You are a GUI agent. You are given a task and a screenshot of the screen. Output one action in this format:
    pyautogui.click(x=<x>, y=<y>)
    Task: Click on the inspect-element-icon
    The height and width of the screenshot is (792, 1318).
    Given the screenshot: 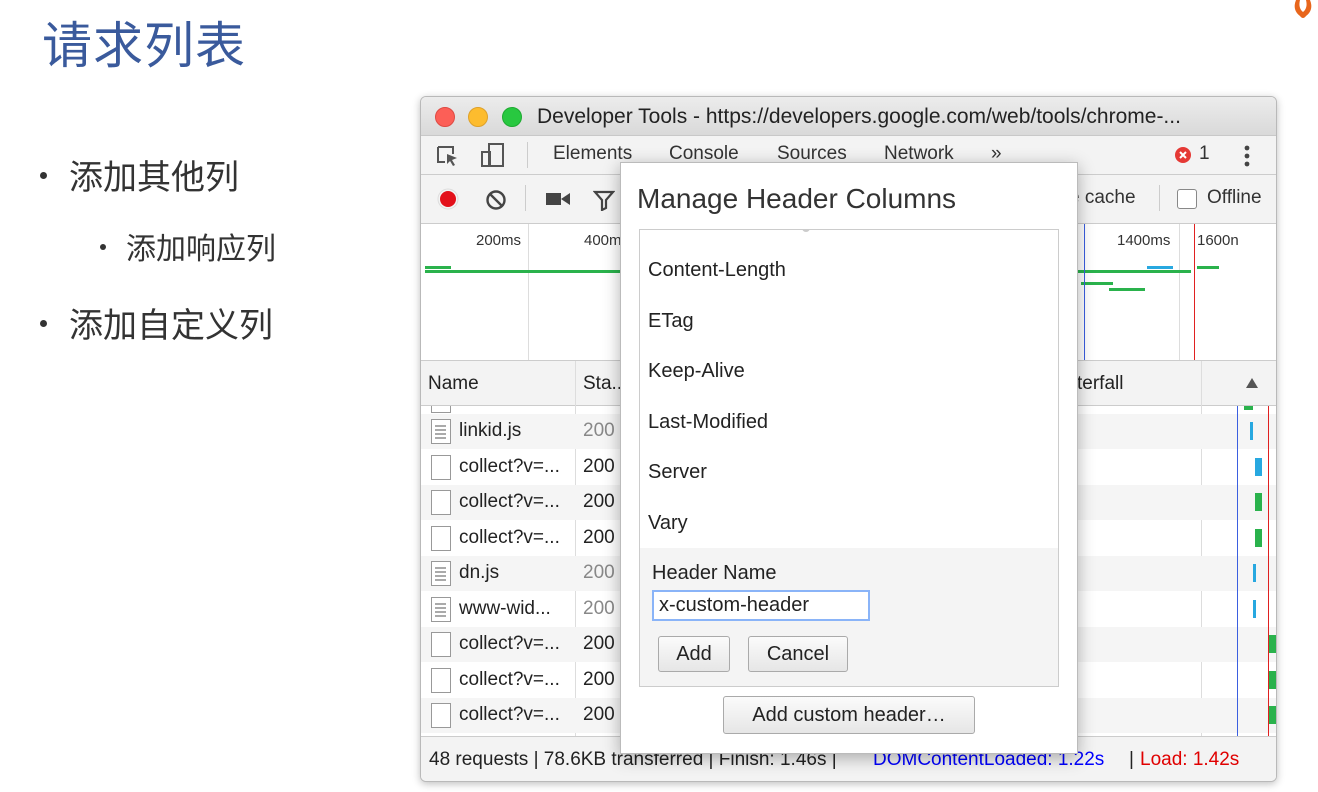 What is the action you would take?
    pyautogui.click(x=448, y=156)
    